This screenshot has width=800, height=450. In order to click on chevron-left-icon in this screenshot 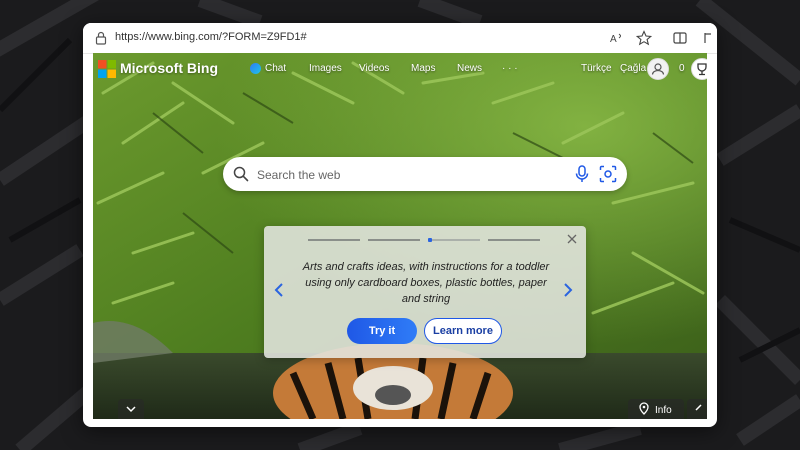, I will do `click(279, 290)`.